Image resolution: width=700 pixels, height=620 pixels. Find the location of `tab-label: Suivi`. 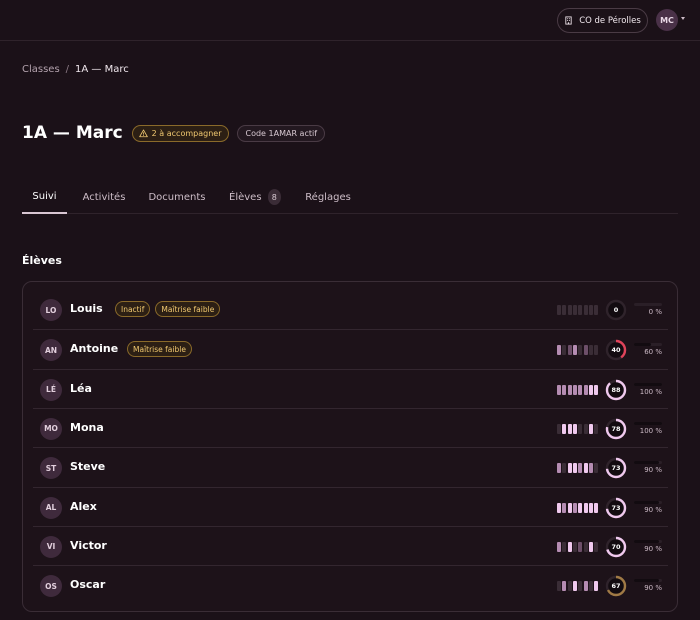

tab-label: Suivi is located at coordinates (44, 196).